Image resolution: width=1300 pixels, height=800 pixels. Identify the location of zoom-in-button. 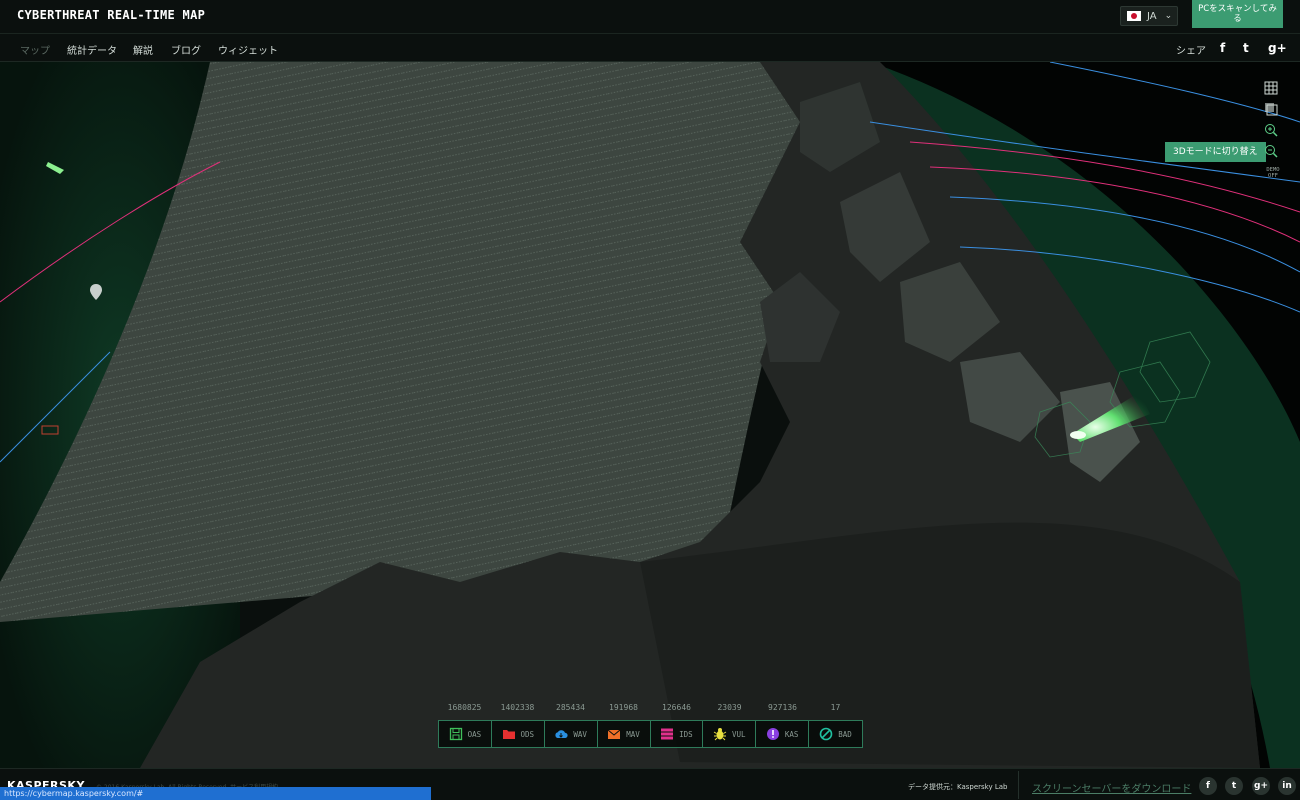
(1273, 132).